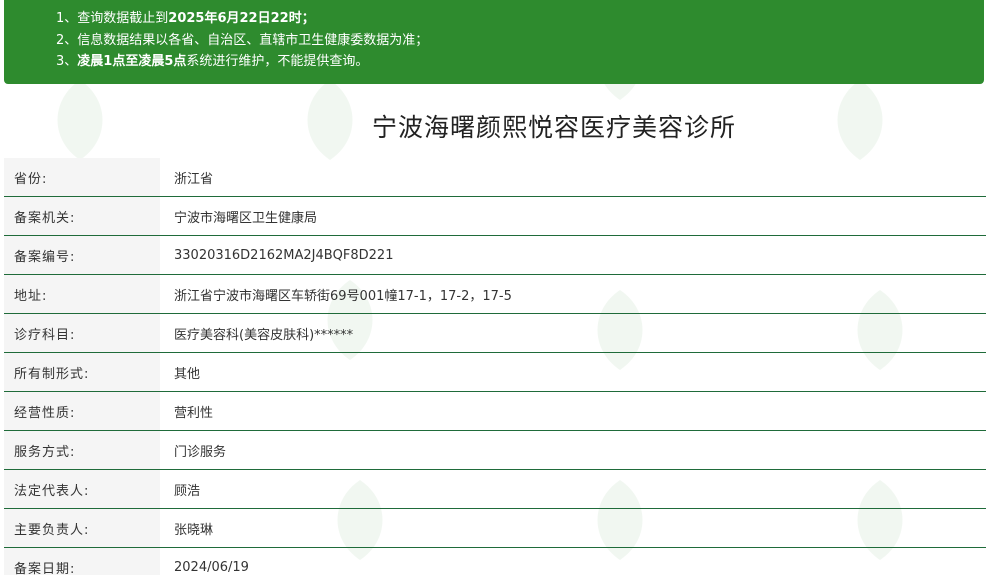  Describe the element at coordinates (82, 216) in the screenshot. I see `row-label: 备案机关:` at that location.